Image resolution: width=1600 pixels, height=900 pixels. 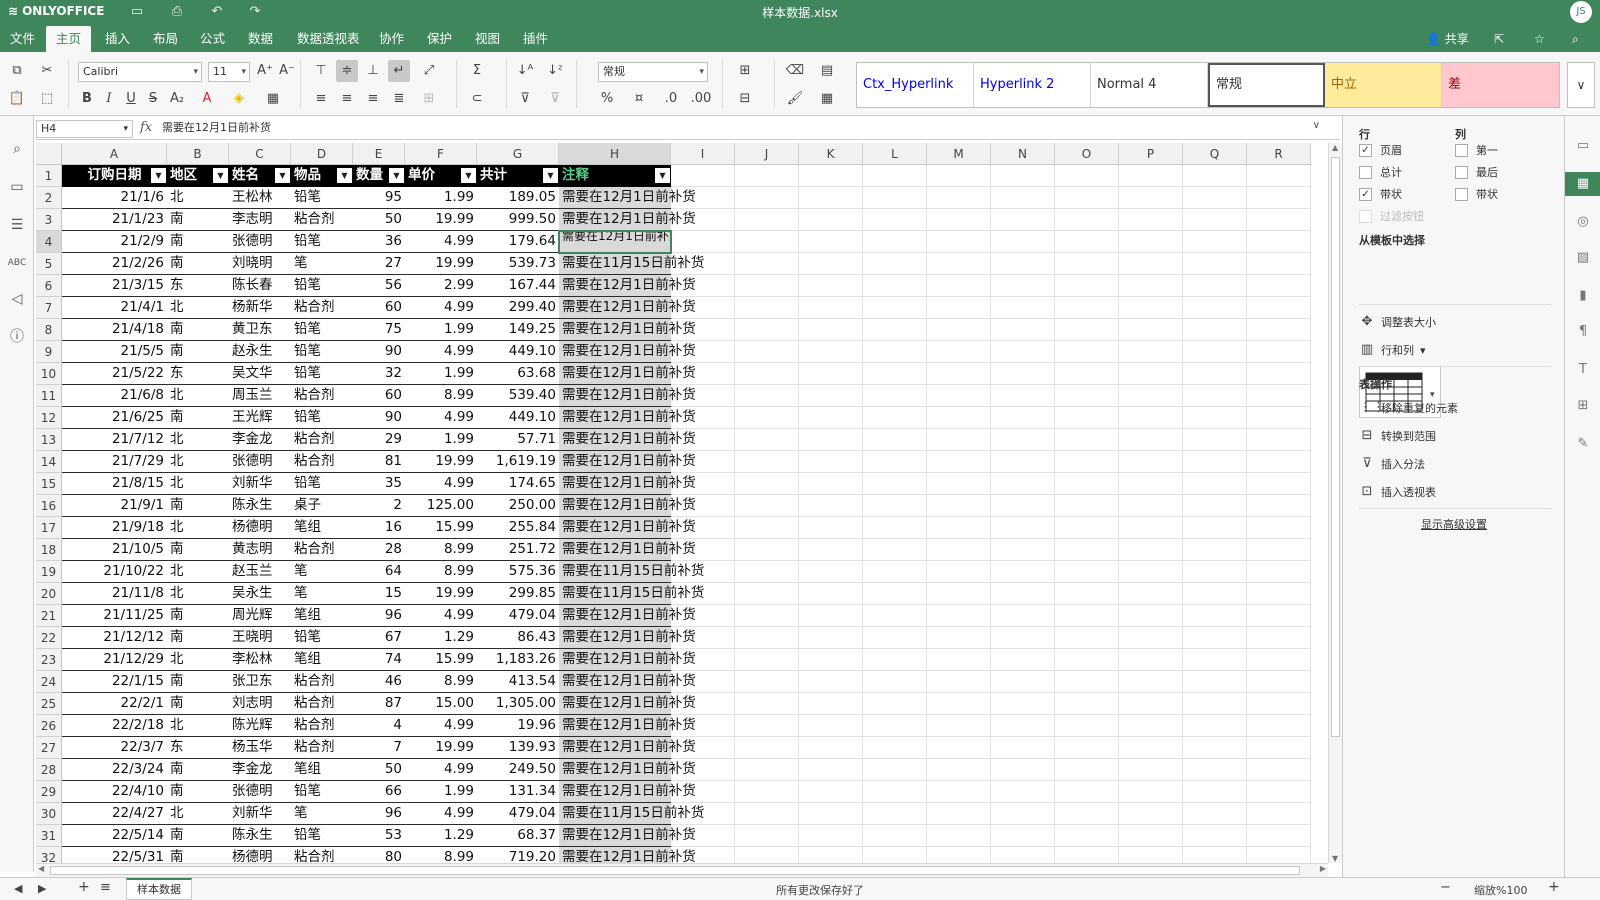 What do you see at coordinates (518, 220) in the screenshot?
I see `table-cell: 999.50` at bounding box center [518, 220].